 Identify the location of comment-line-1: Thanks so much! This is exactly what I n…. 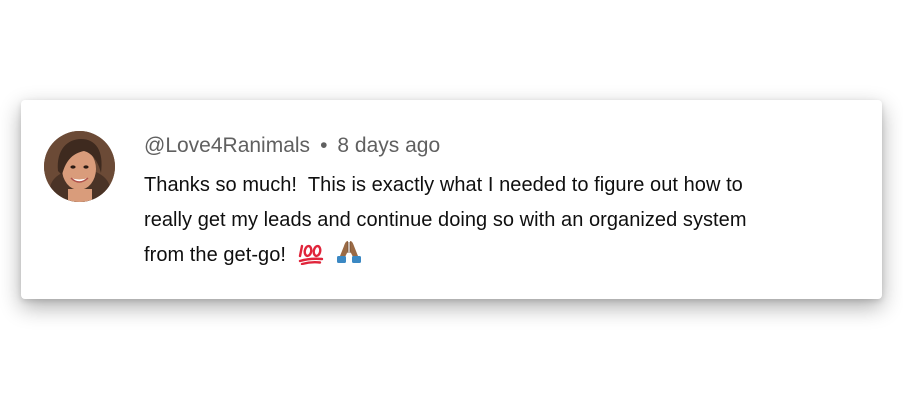
(443, 185).